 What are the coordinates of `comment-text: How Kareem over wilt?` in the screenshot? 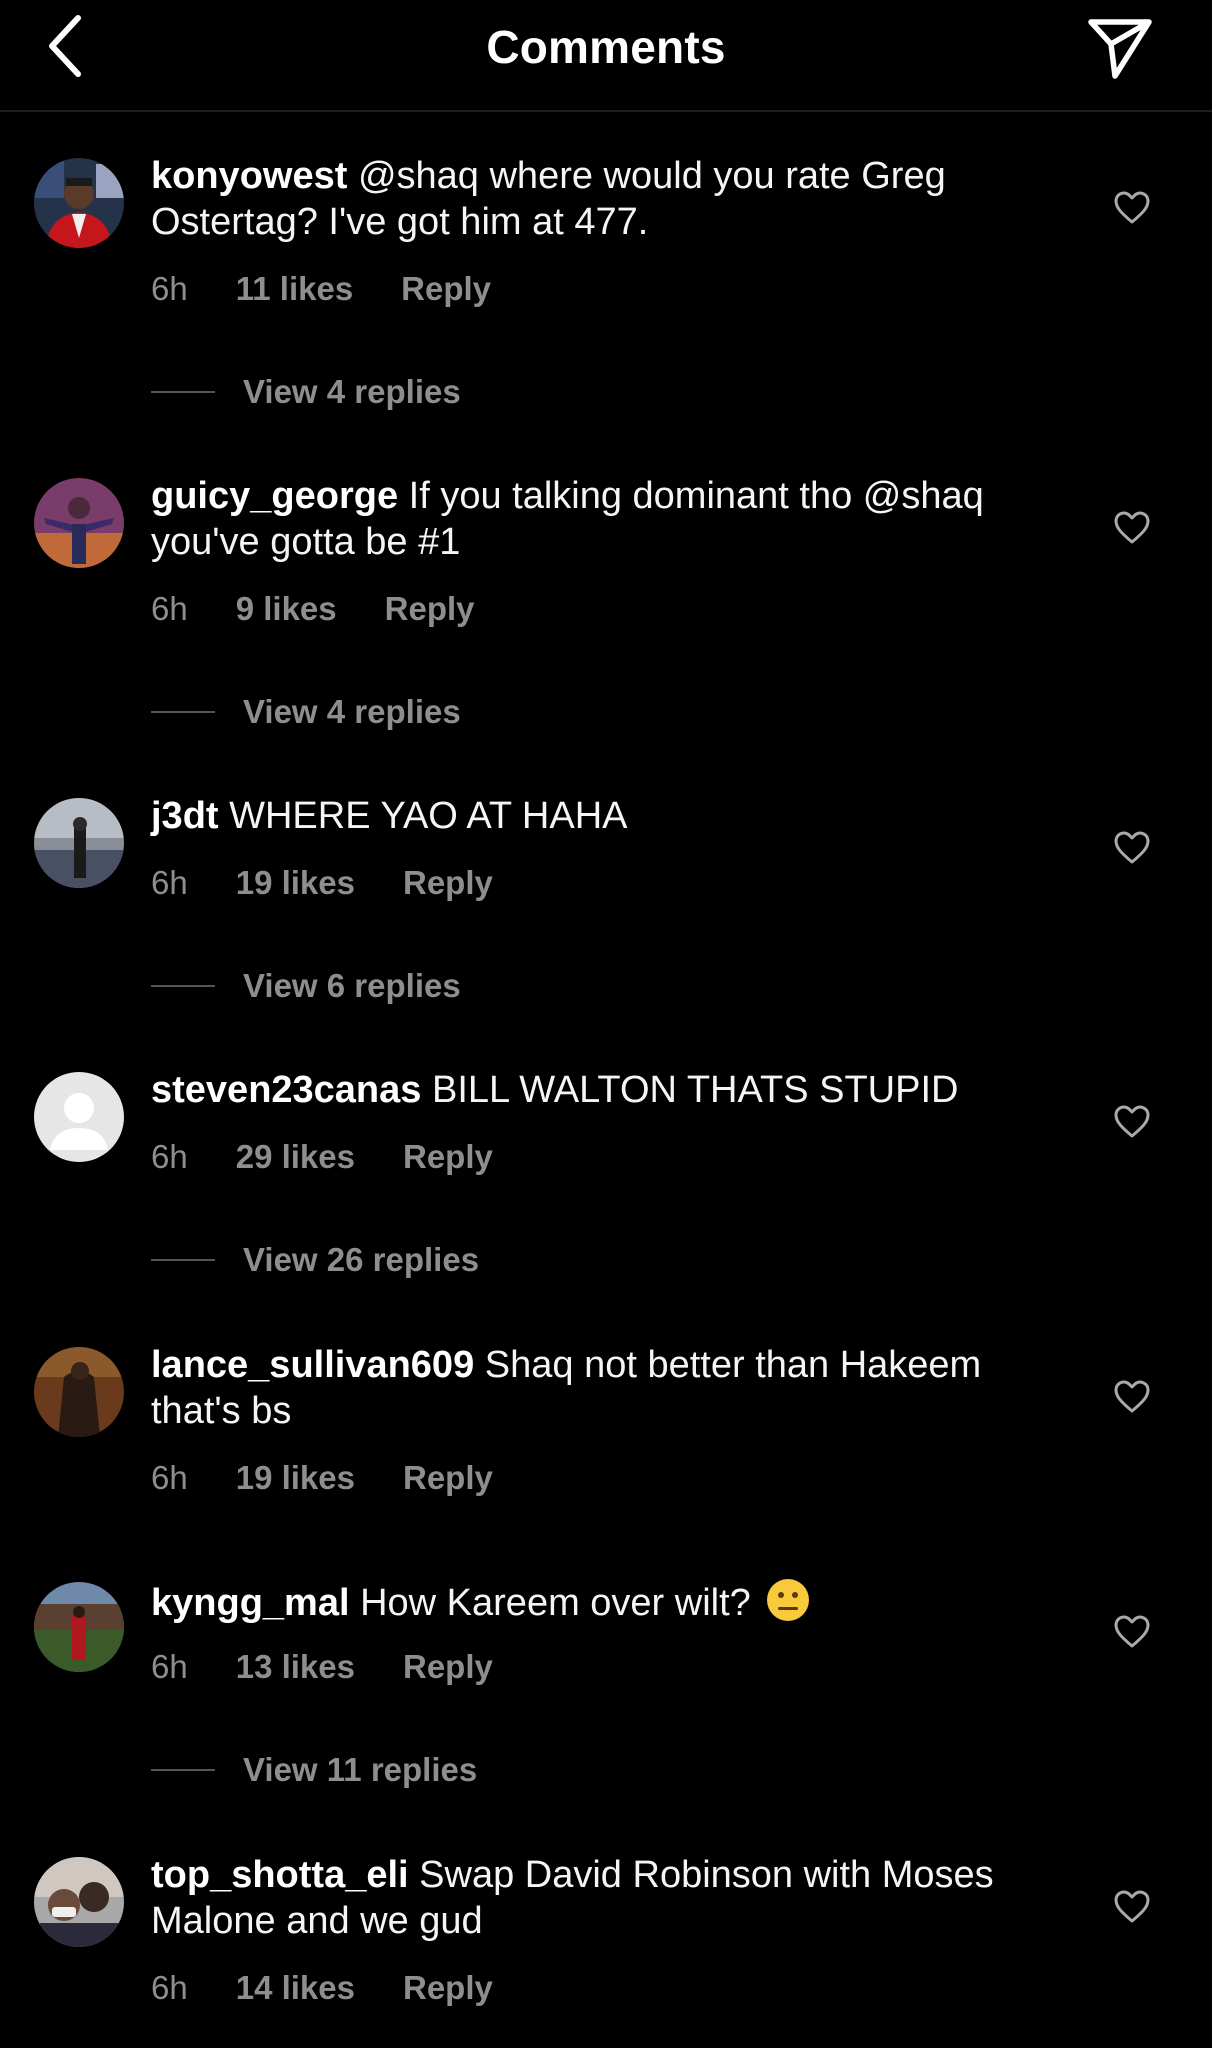 It's located at (555, 1603).